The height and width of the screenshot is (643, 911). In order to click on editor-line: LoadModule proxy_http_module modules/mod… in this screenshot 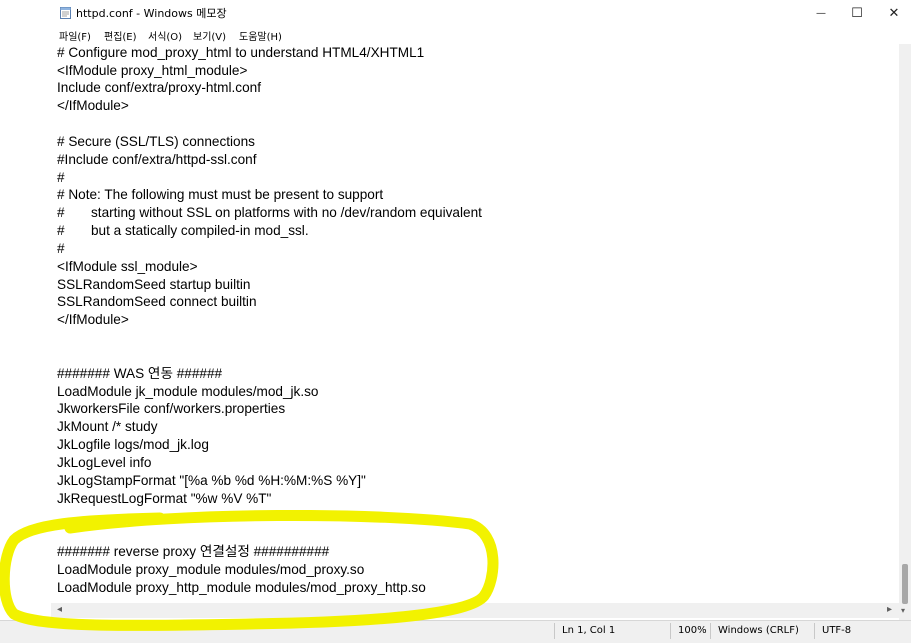, I will do `click(241, 587)`.